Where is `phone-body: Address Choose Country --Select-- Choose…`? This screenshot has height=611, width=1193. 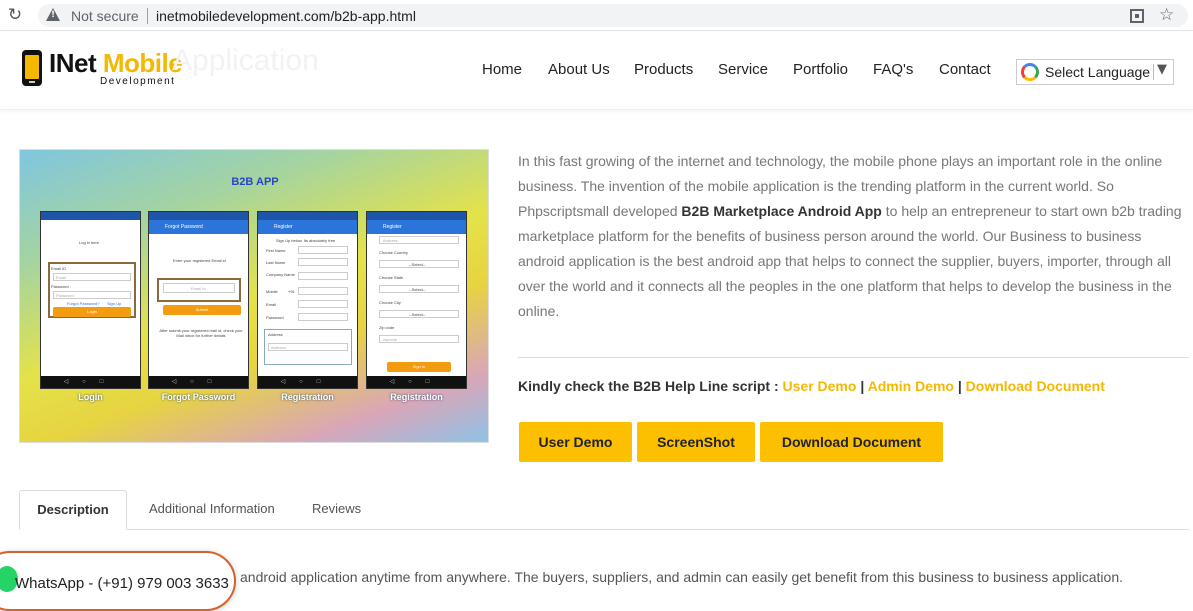 phone-body: Address Choose Country --Select-- Choose… is located at coordinates (416, 305).